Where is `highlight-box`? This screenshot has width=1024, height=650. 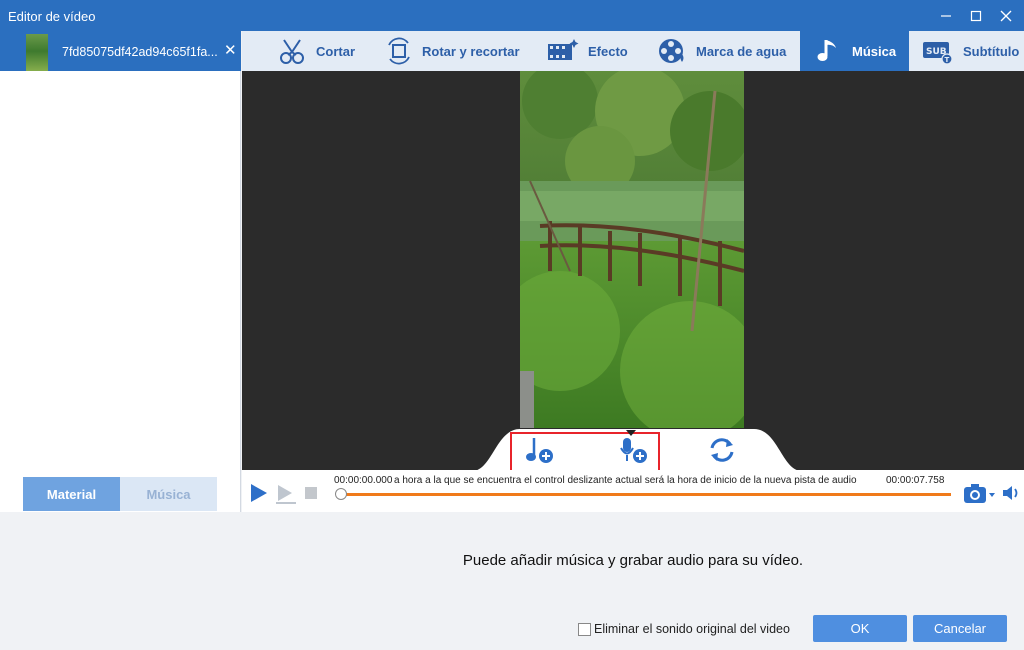 highlight-box is located at coordinates (585, 453).